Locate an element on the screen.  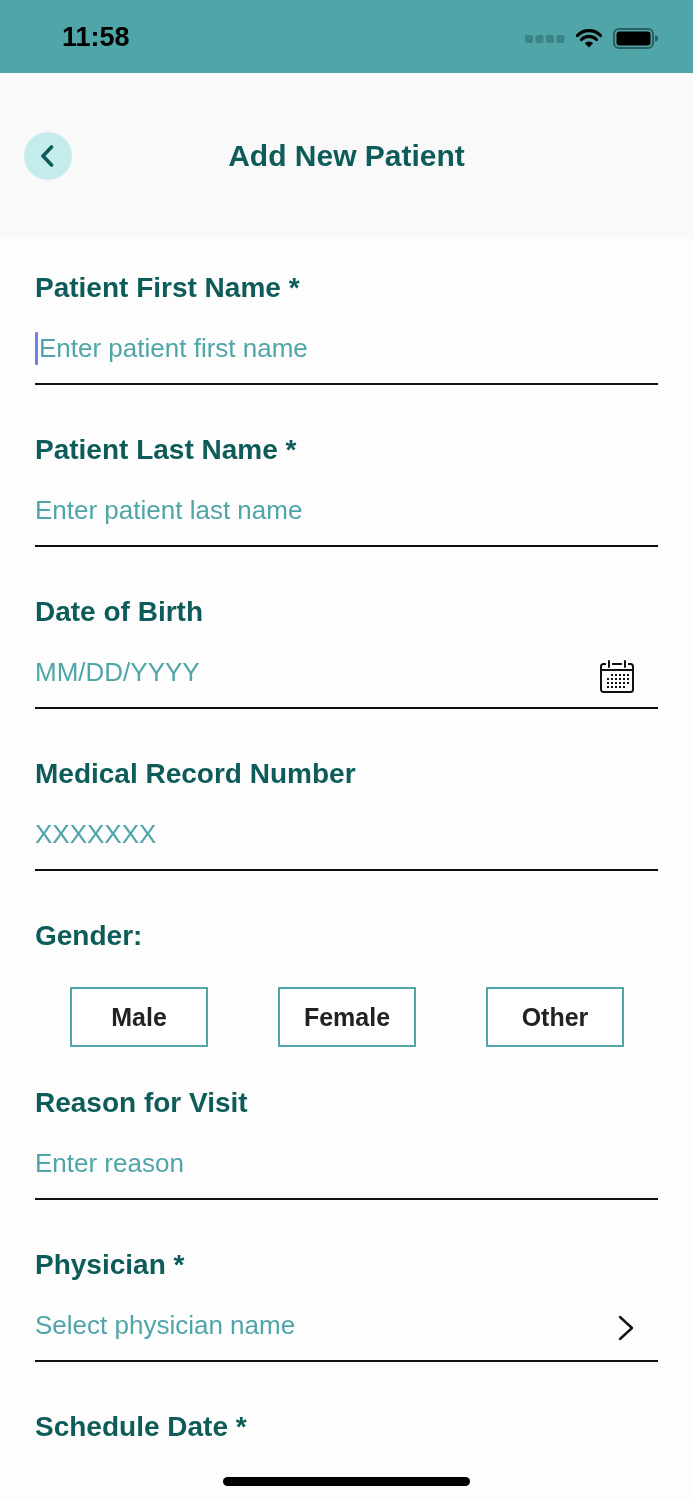
field-label: Date of Birth is located at coordinates (119, 612).